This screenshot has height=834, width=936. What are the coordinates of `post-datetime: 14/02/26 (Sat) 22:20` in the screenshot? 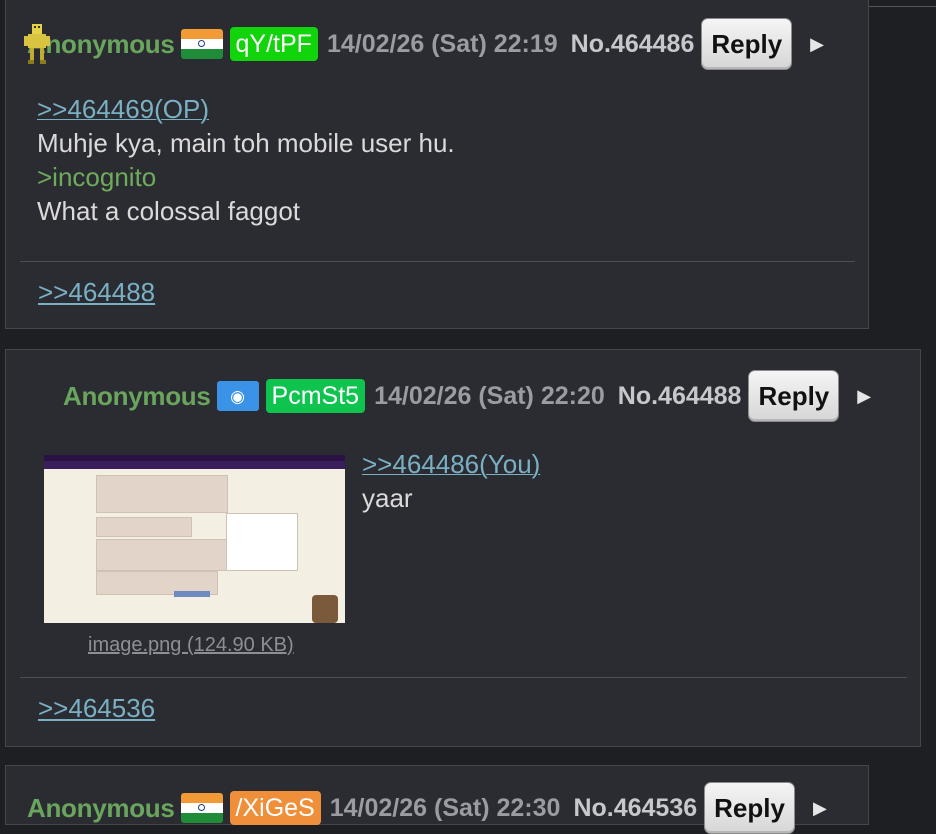 It's located at (489, 395).